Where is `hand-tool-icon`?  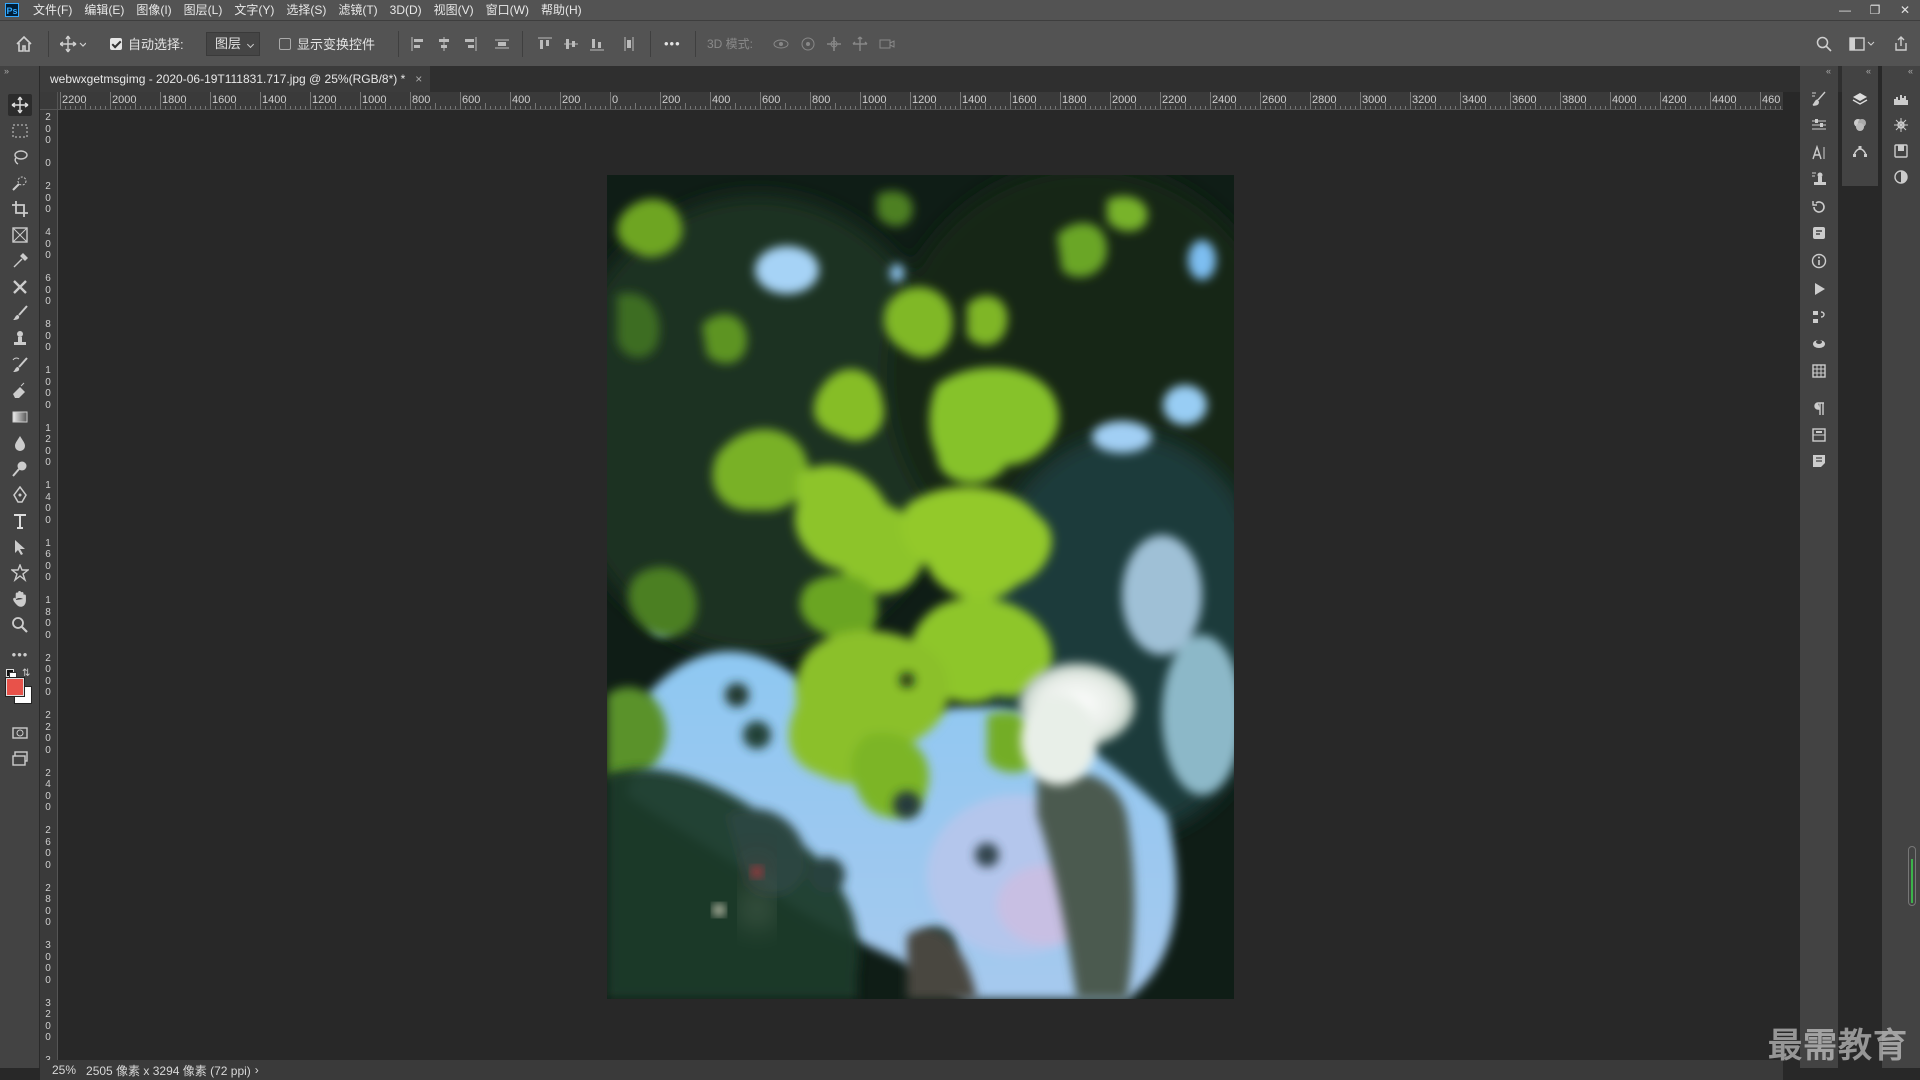 hand-tool-icon is located at coordinates (20, 599).